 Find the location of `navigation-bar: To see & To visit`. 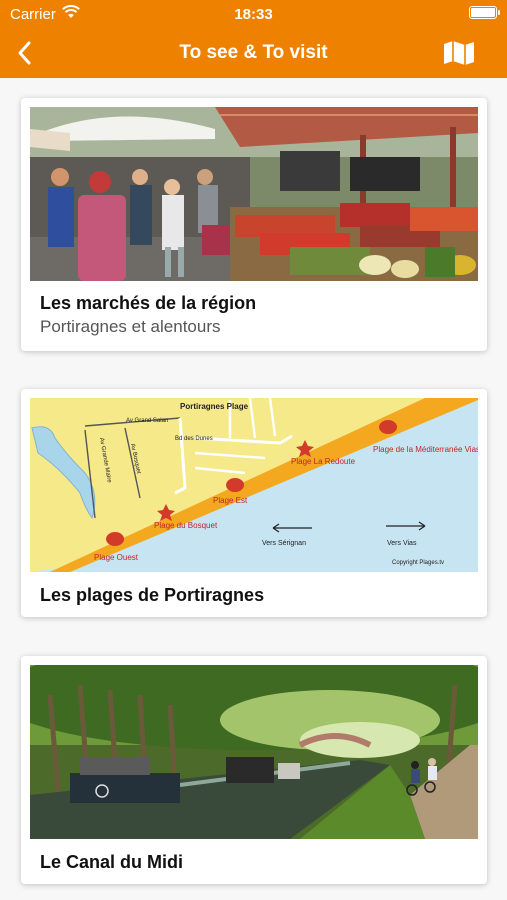

navigation-bar: To see & To visit is located at coordinates (253, 53).